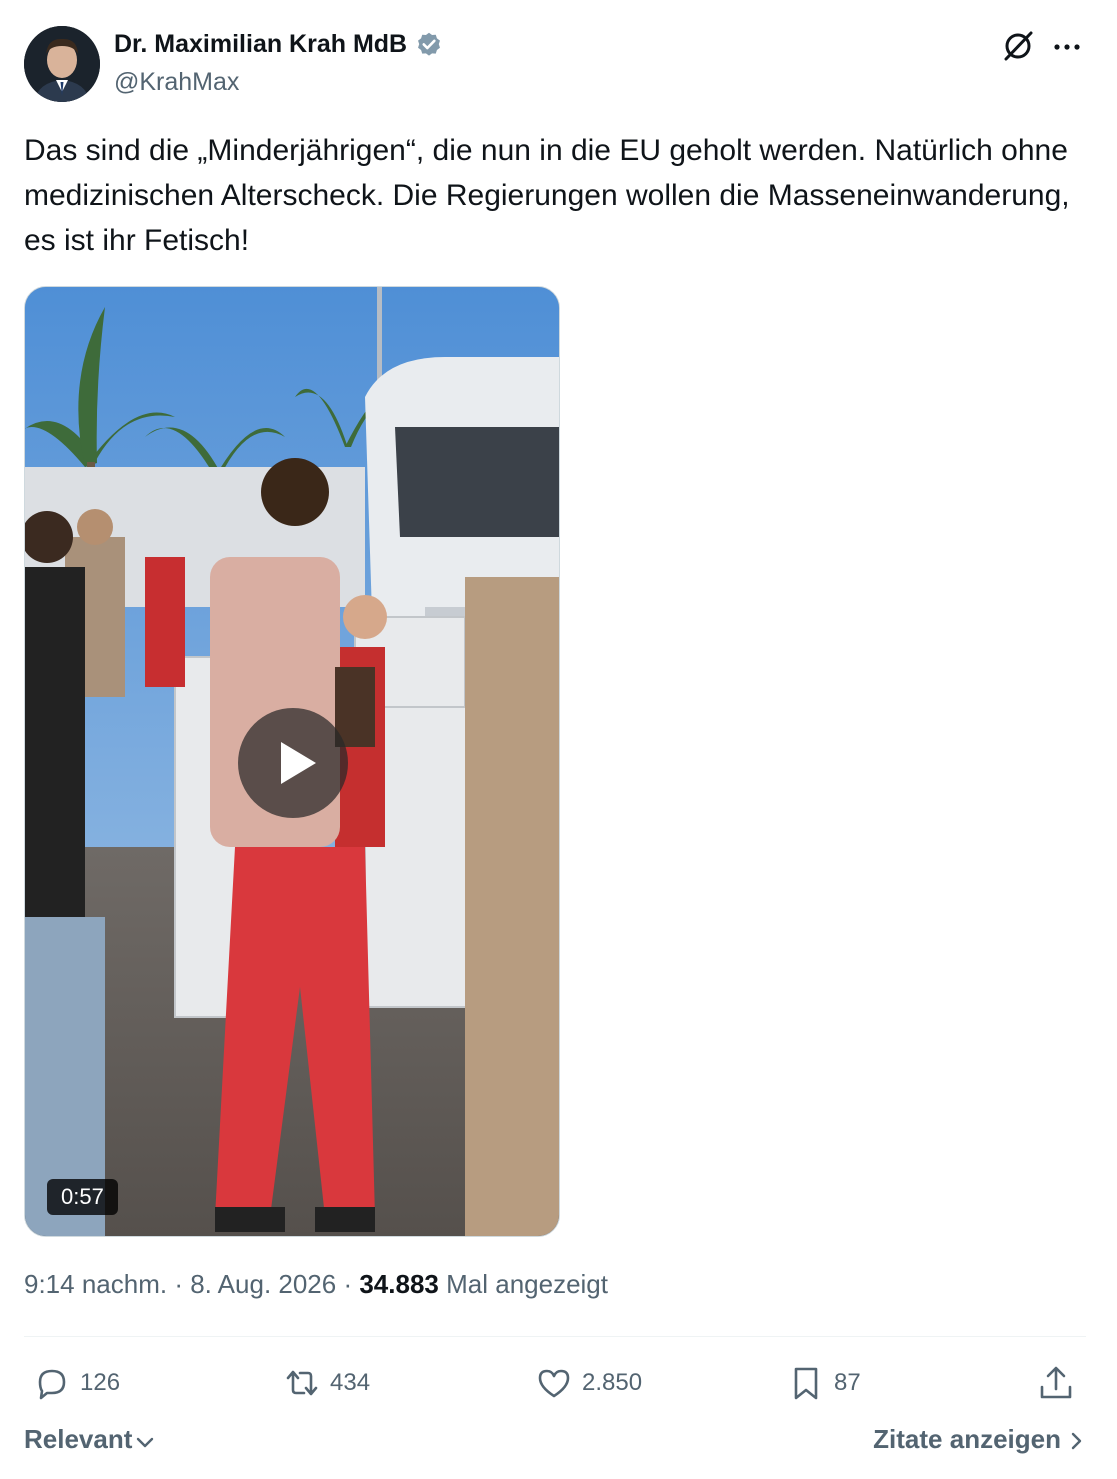 This screenshot has height=1479, width=1117. Describe the element at coordinates (263, 1284) in the screenshot. I see `tweet-date: 8. Aug. 2026` at that location.